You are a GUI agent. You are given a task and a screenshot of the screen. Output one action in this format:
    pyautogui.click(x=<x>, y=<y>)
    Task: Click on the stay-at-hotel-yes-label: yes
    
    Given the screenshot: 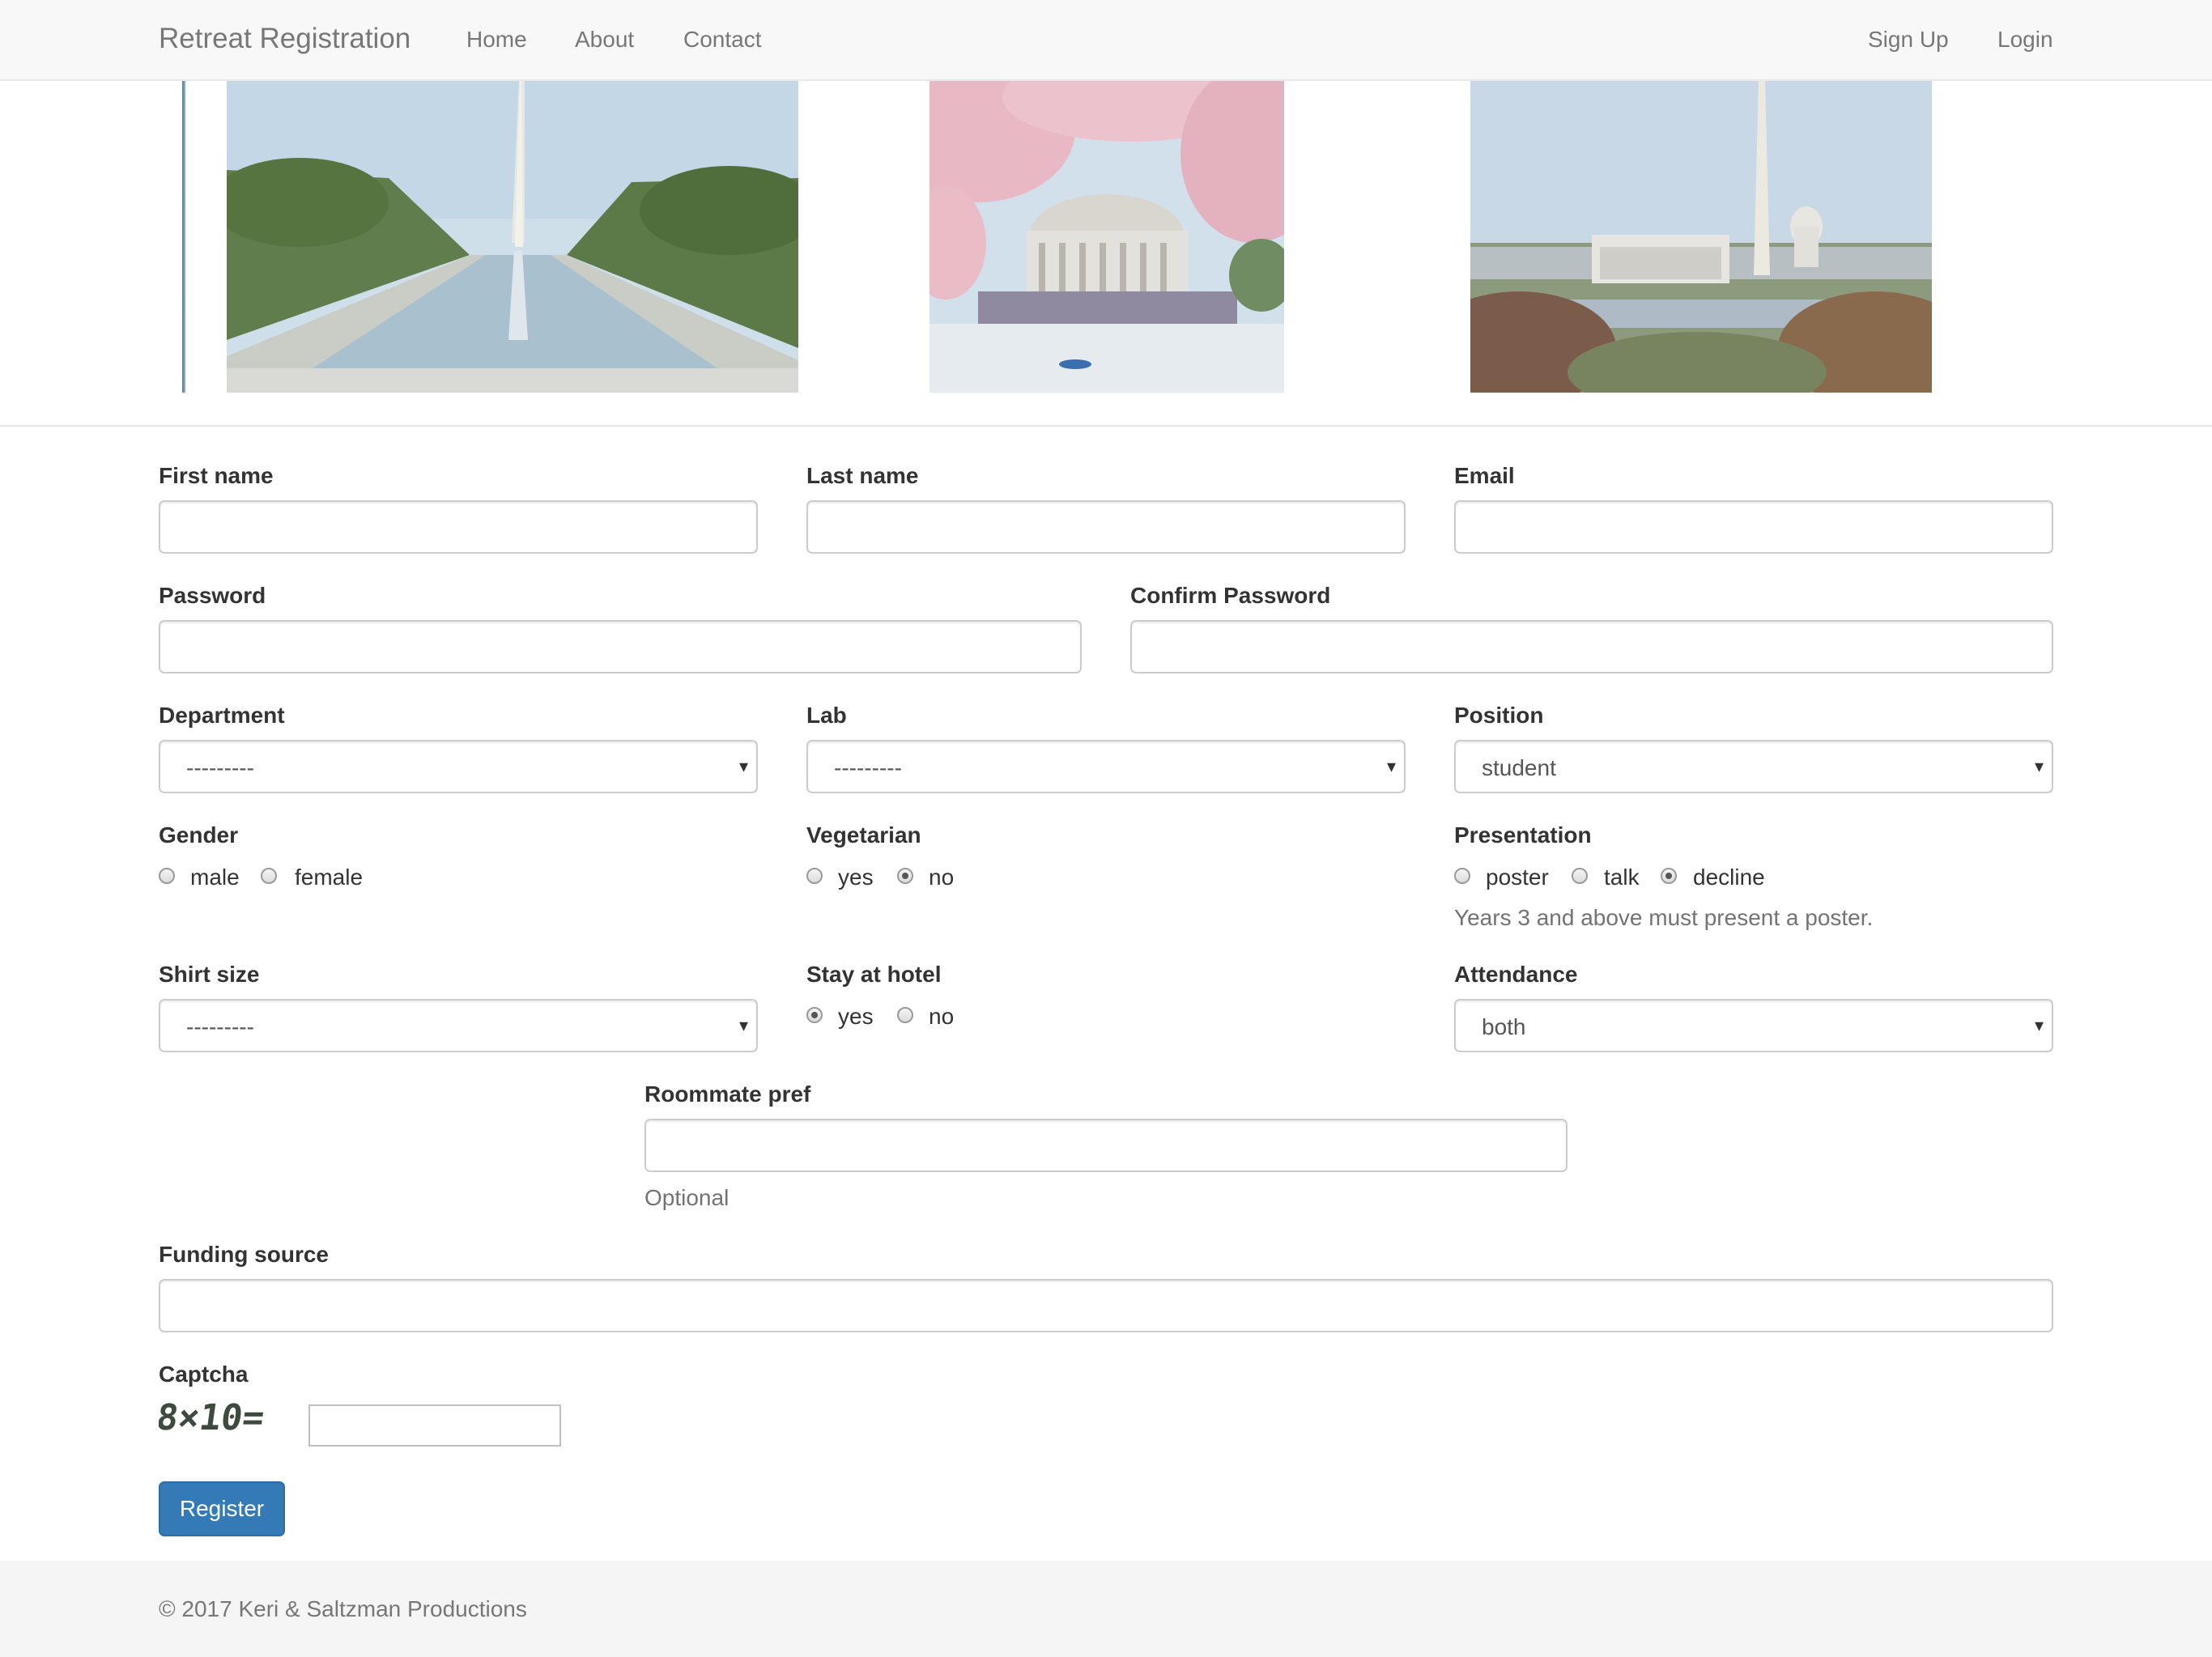 What is the action you would take?
    pyautogui.click(x=856, y=1017)
    